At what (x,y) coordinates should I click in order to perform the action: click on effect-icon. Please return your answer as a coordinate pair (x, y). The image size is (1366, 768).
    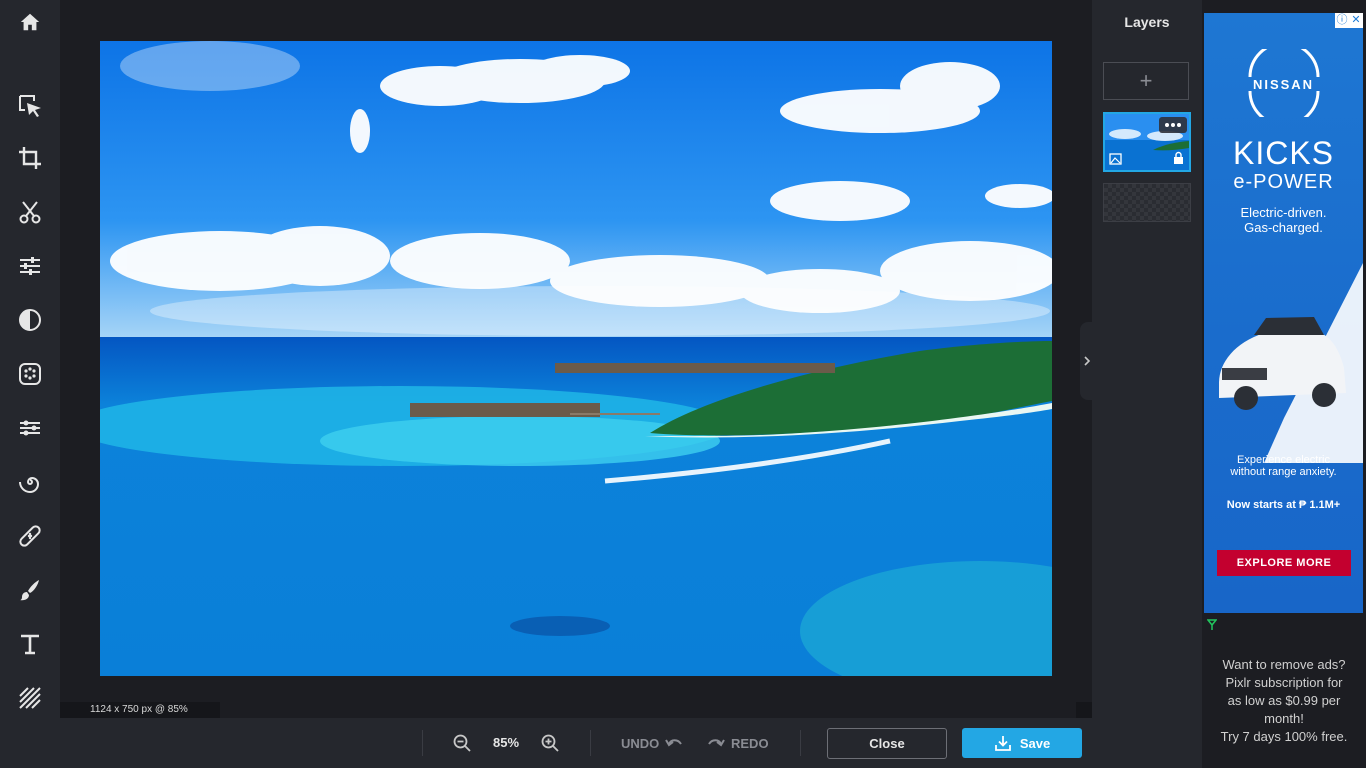
    Looking at the image, I should click on (30, 374).